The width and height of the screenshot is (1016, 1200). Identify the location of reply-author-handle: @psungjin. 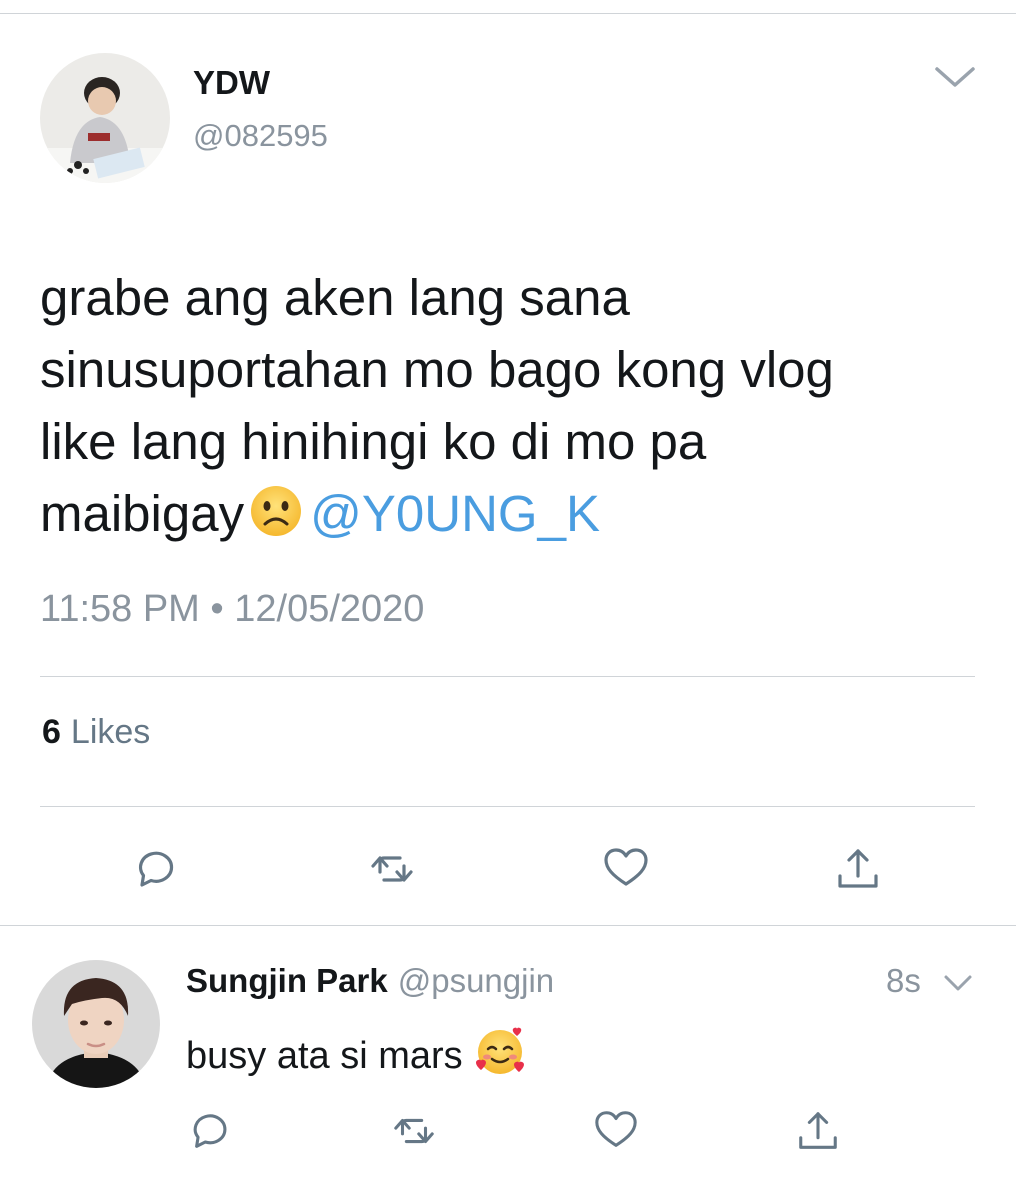
(476, 980).